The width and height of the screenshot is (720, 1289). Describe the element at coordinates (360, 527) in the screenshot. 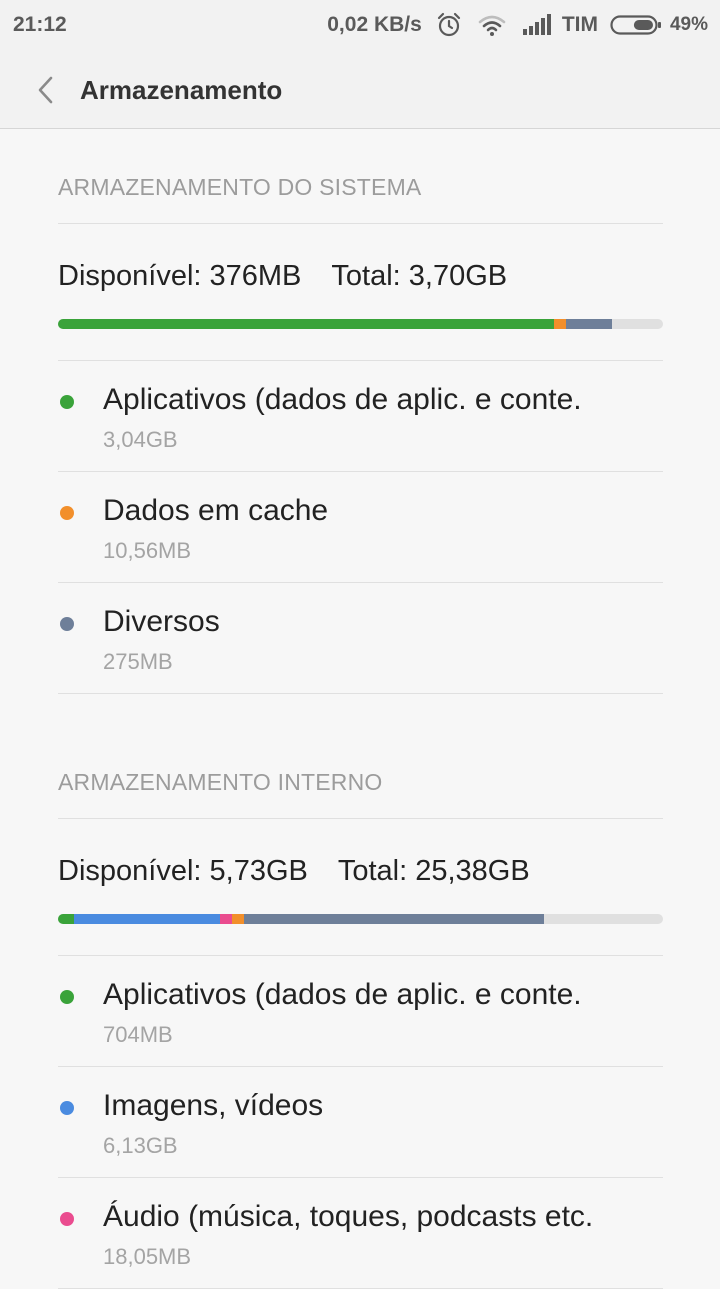

I see `storage-category-cache: Dados em cache 10,56MB` at that location.